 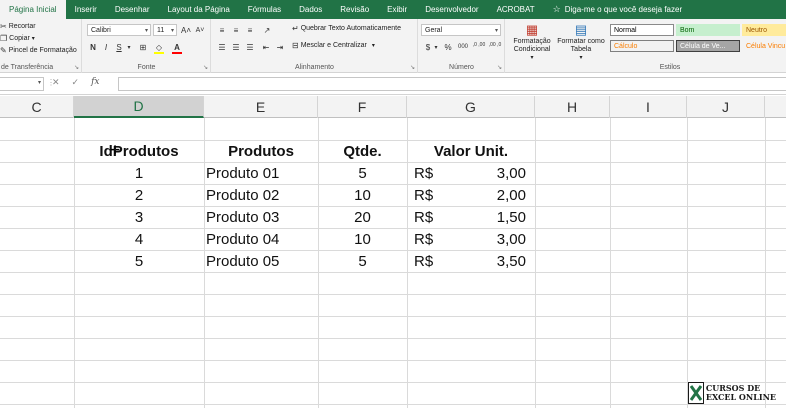 I want to click on borders-icon: ⊞, so click(x=143, y=47).